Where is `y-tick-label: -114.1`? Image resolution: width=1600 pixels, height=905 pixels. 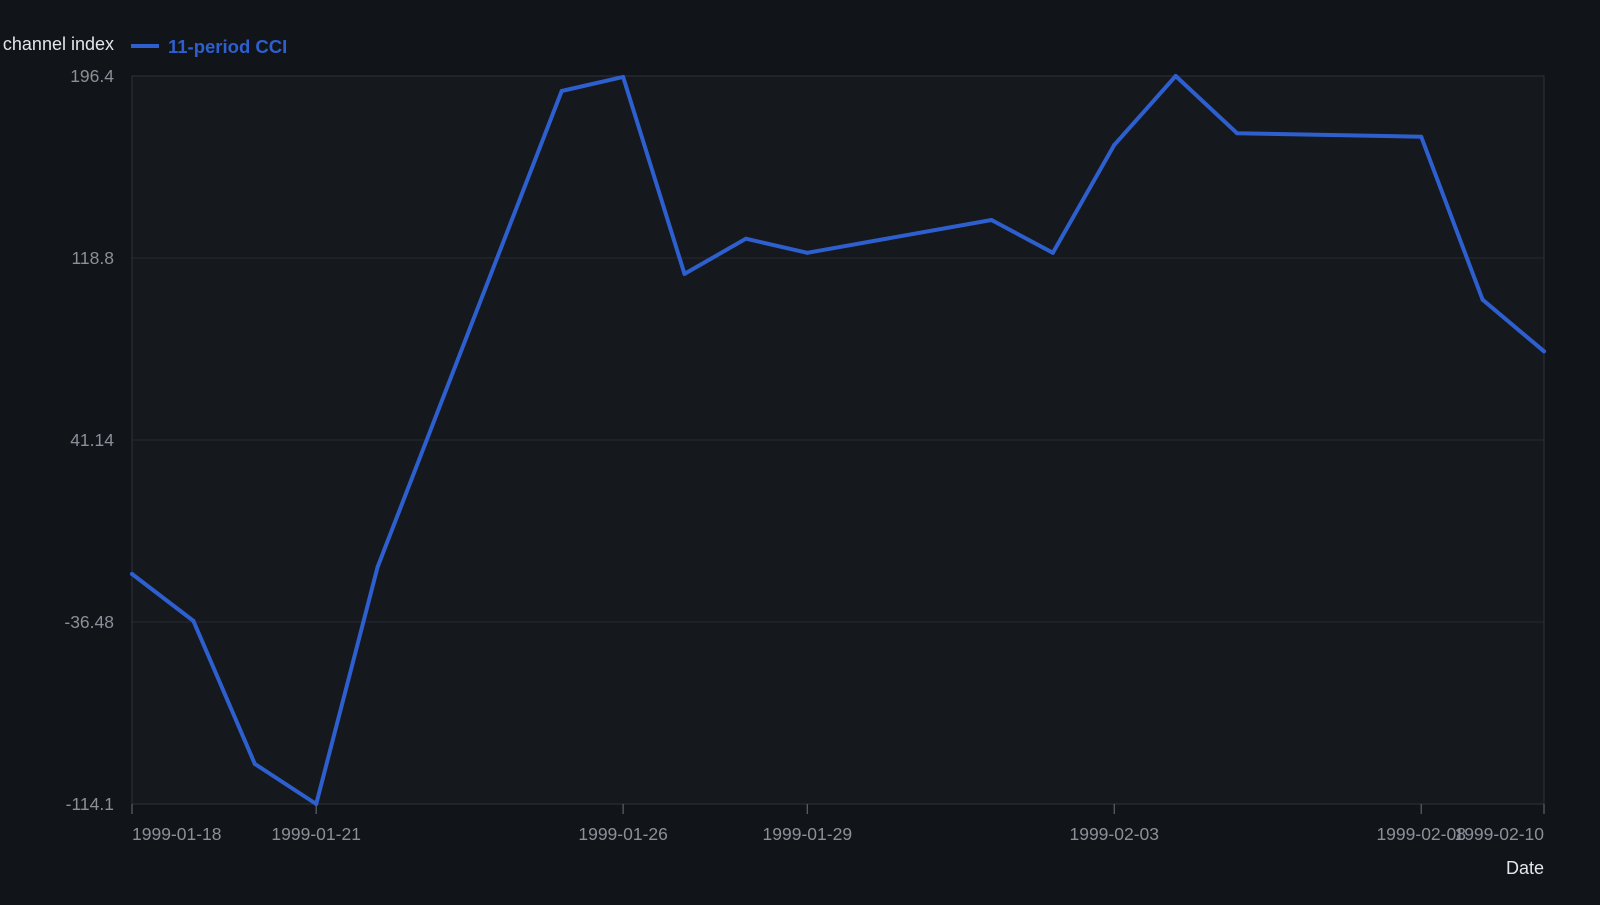 y-tick-label: -114.1 is located at coordinates (90, 804).